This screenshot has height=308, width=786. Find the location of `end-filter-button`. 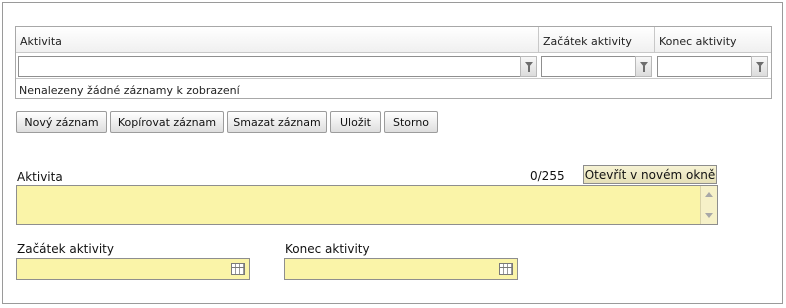

end-filter-button is located at coordinates (759, 66).